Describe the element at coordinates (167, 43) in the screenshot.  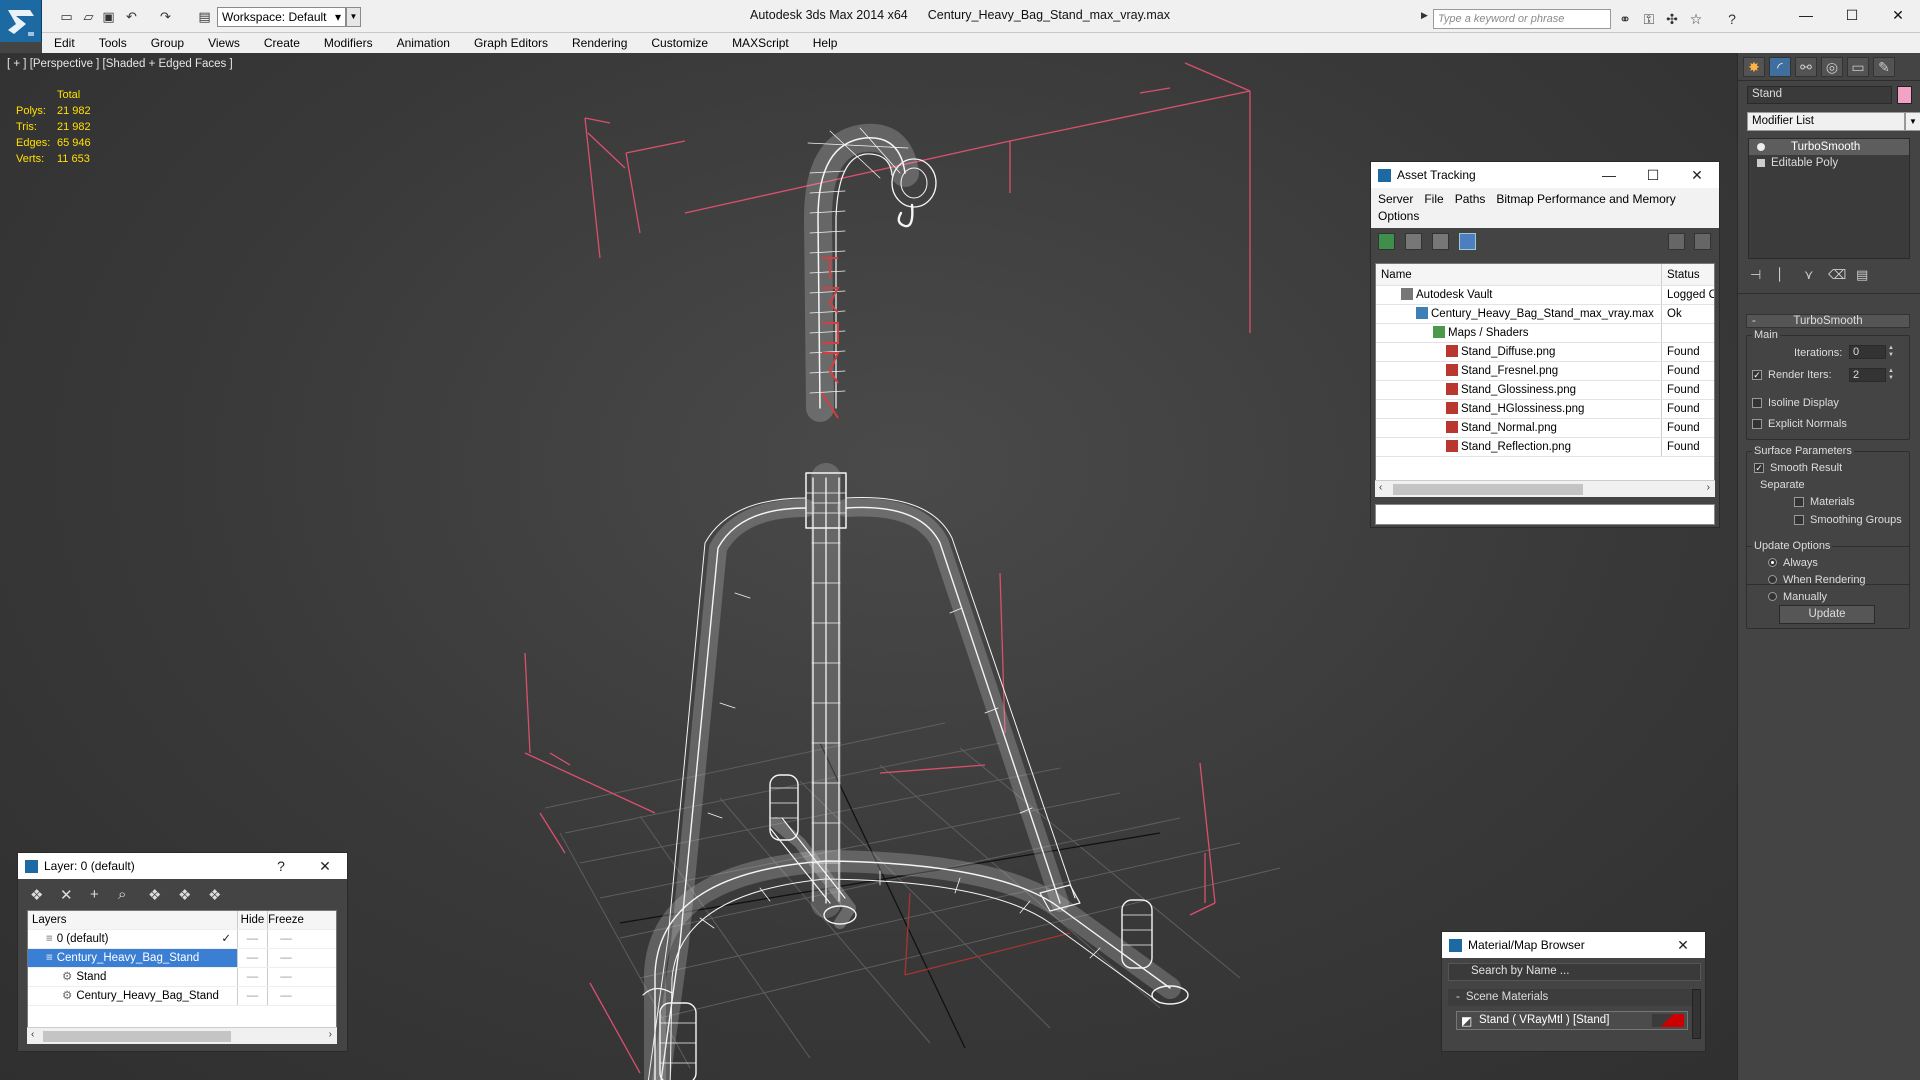
I see `menu-group: Group` at that location.